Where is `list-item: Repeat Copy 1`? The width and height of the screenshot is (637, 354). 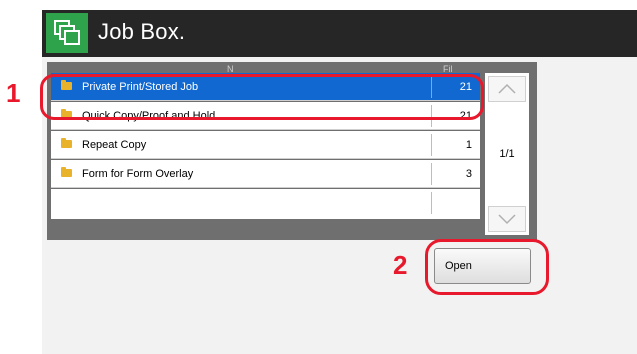
list-item: Repeat Copy 1 is located at coordinates (265, 145).